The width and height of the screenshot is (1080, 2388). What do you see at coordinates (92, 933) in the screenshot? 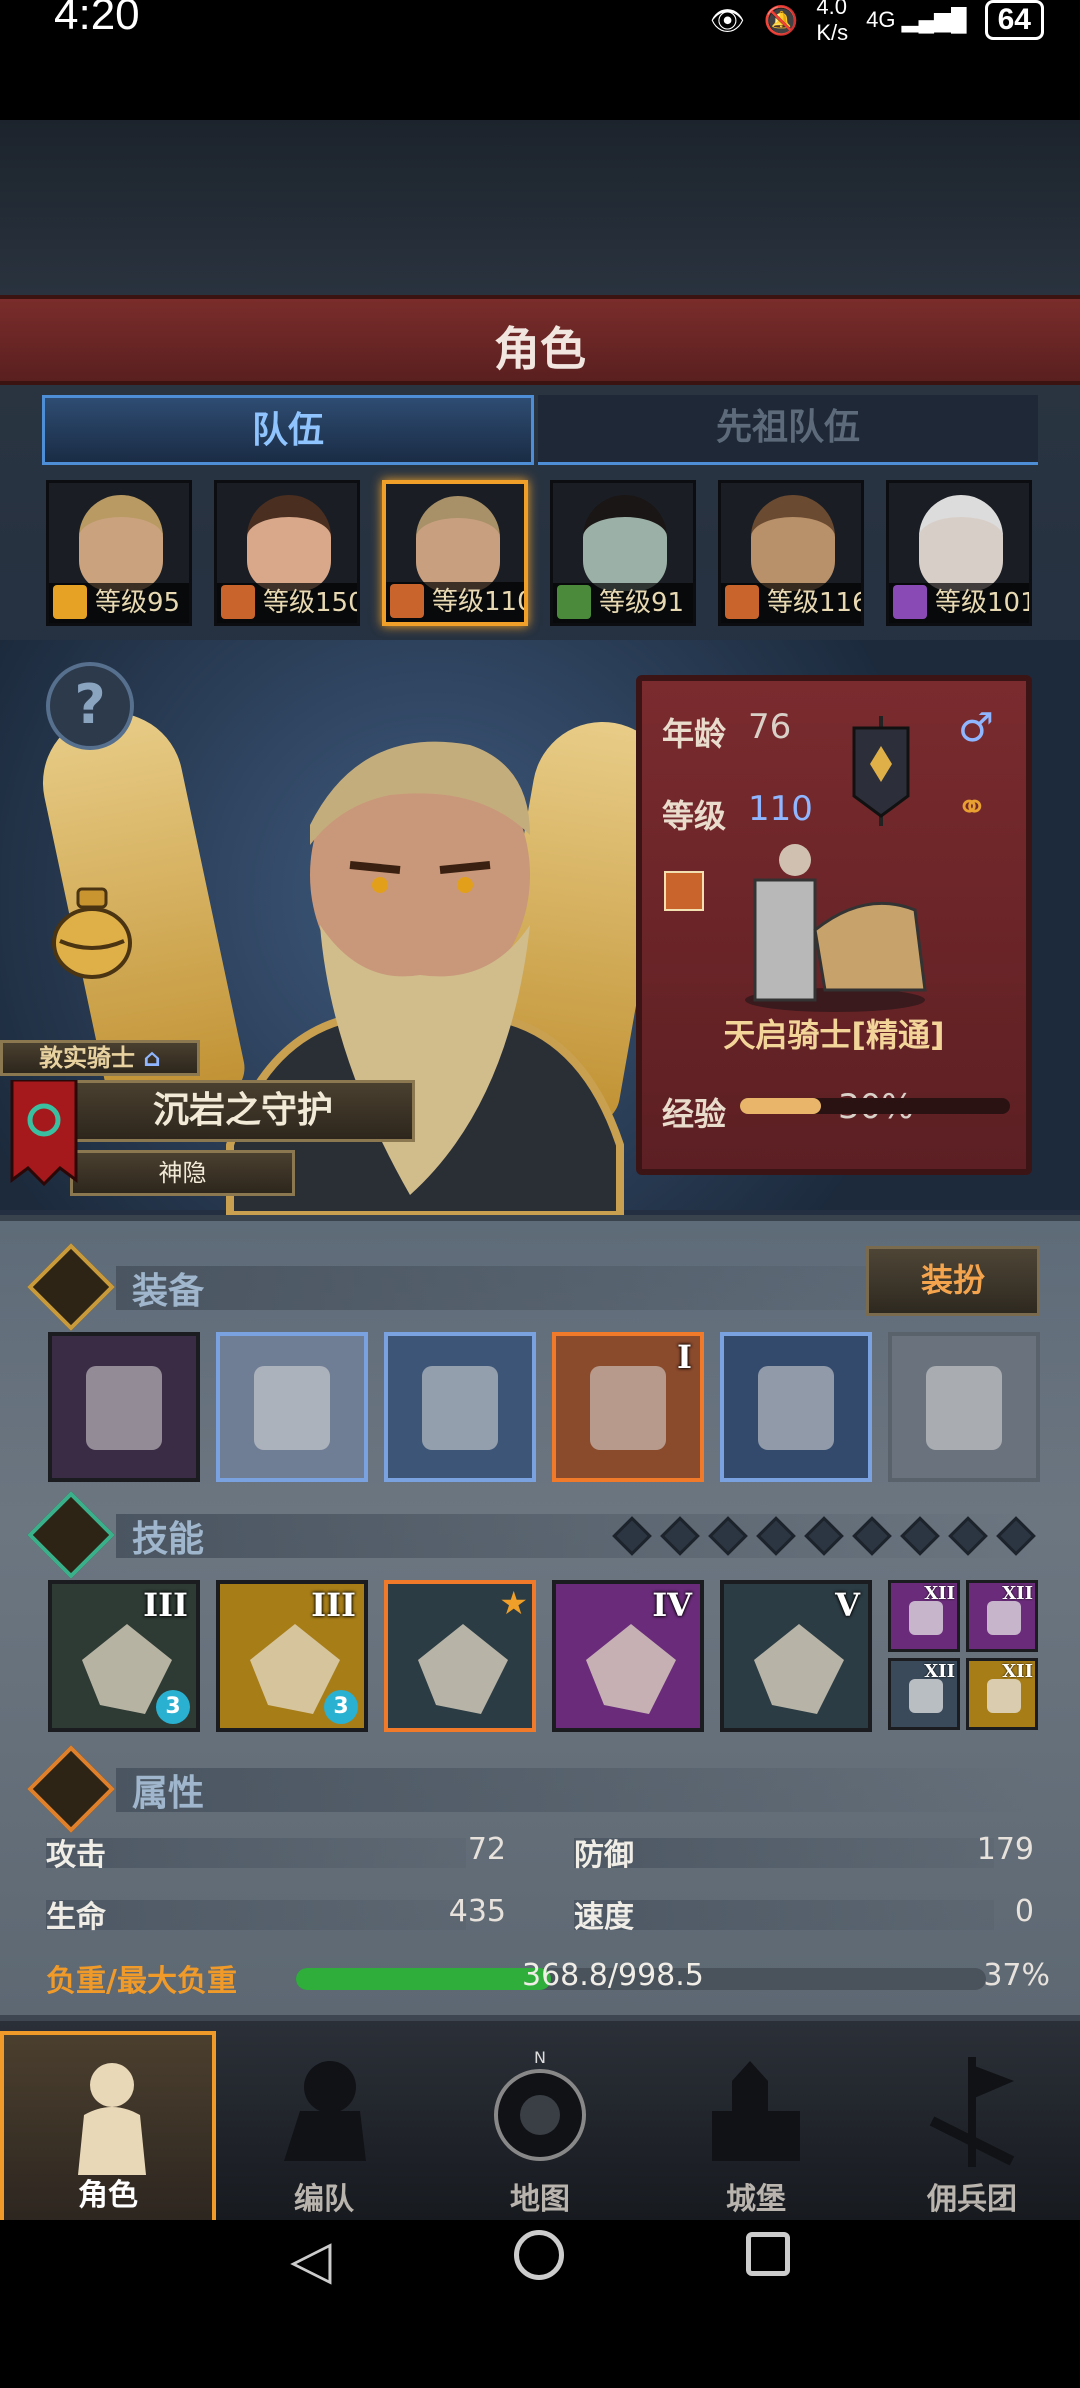
I see `potion-icon` at bounding box center [92, 933].